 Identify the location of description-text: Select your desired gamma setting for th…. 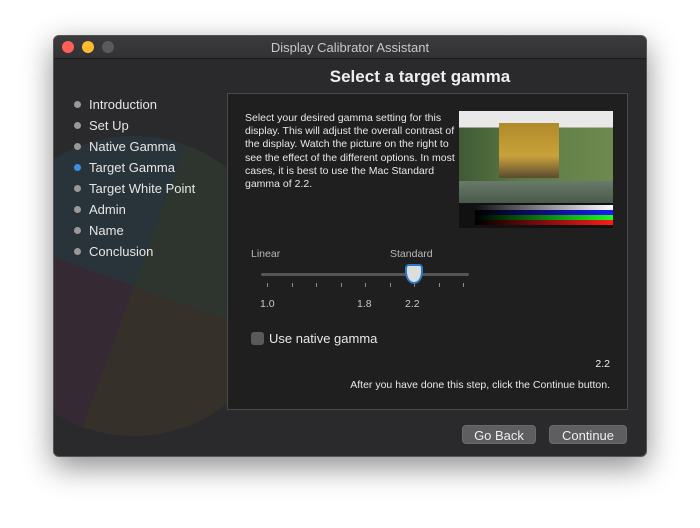
(350, 151).